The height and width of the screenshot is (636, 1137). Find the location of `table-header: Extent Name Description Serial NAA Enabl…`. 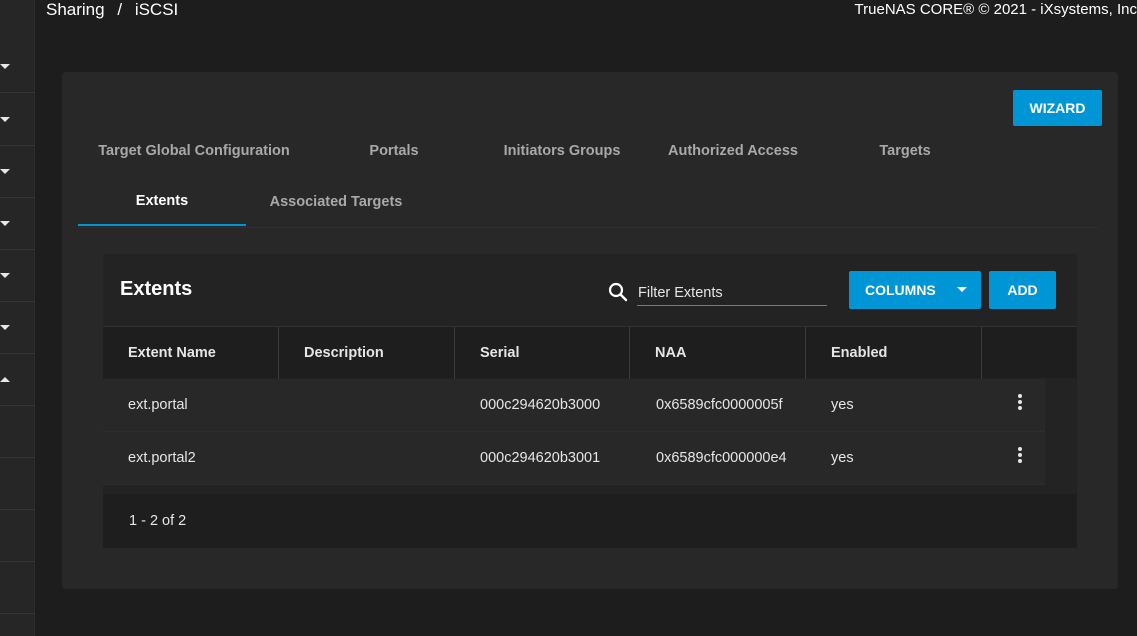

table-header: Extent Name Description Serial NAA Enabl… is located at coordinates (590, 352).